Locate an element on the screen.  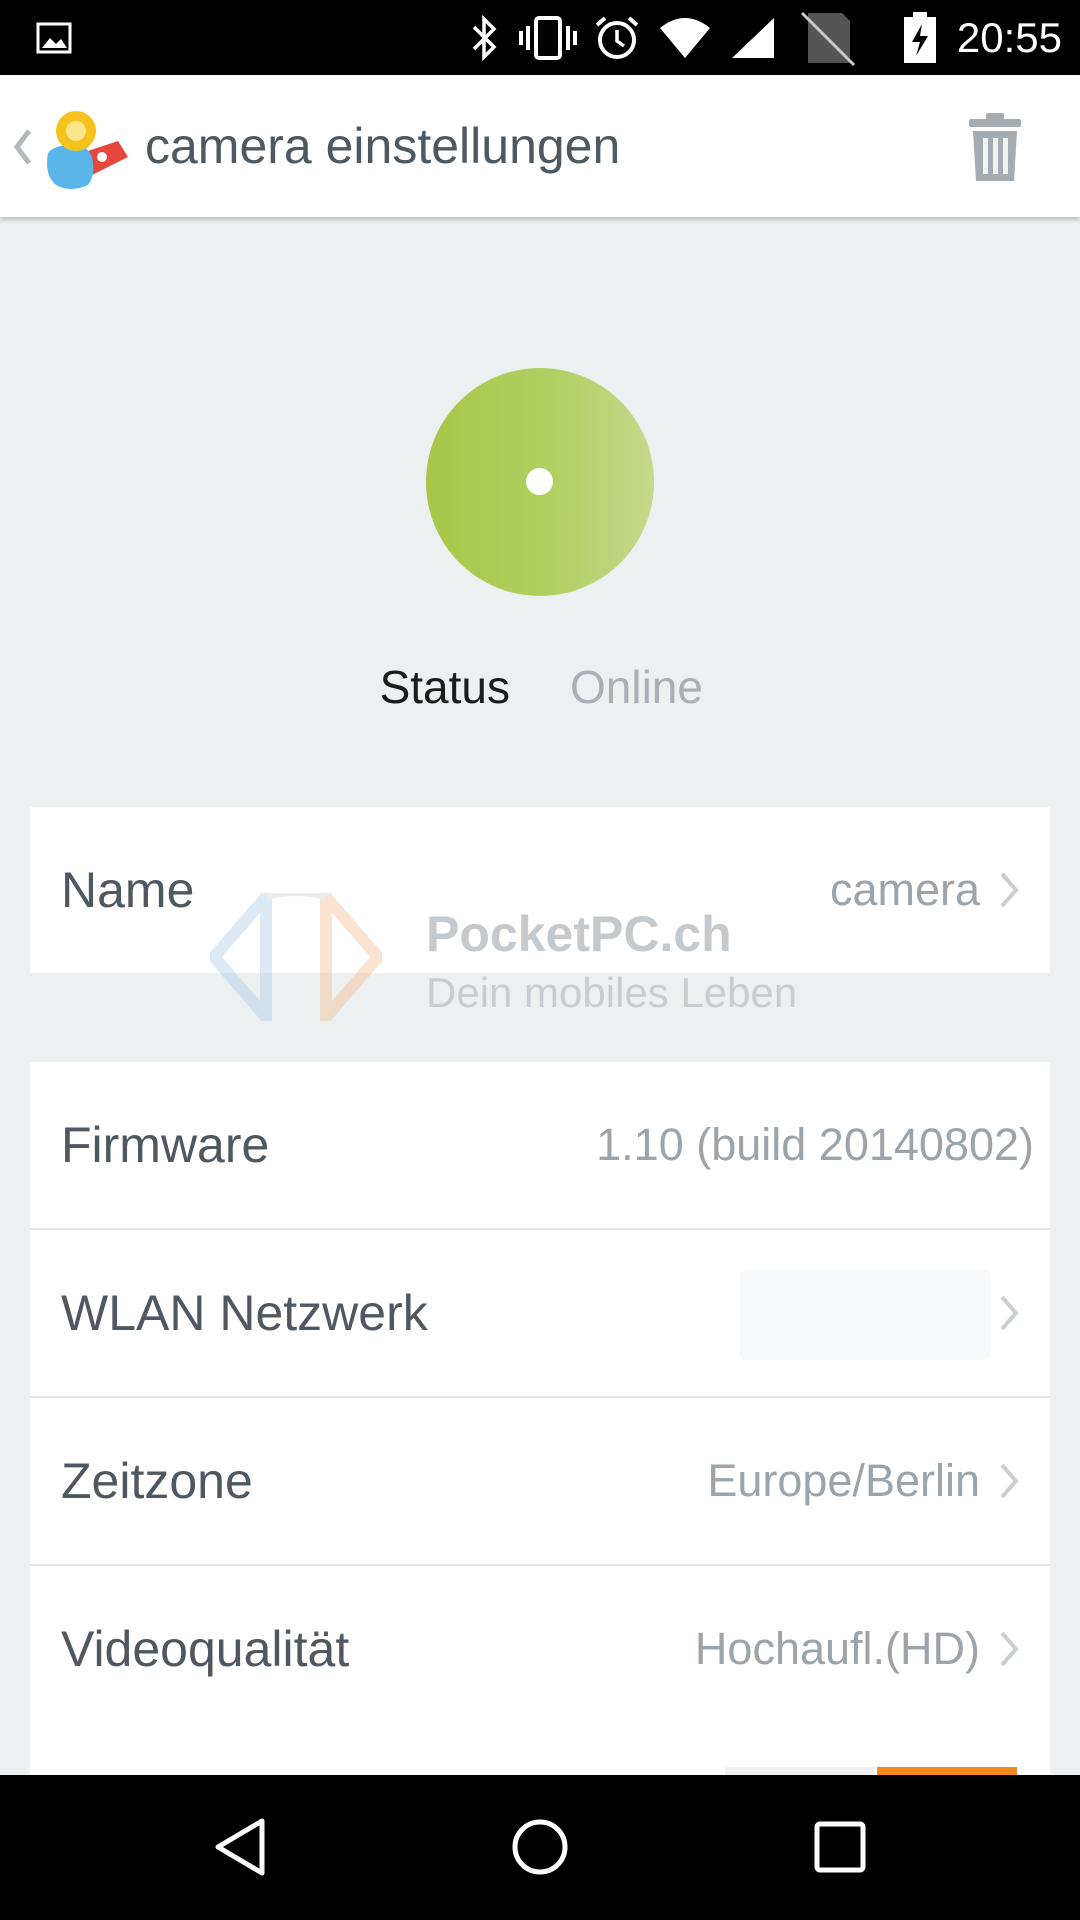
page-title: camera einstellungen is located at coordinates (383, 146).